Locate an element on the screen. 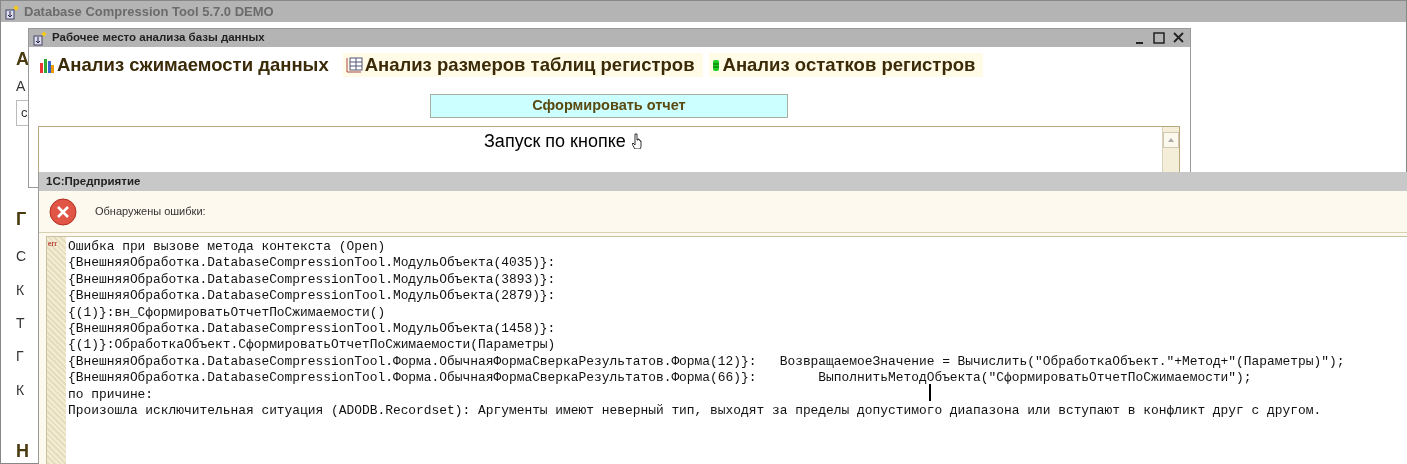  error-header: Обнаружены ошибки: is located at coordinates (150, 212).